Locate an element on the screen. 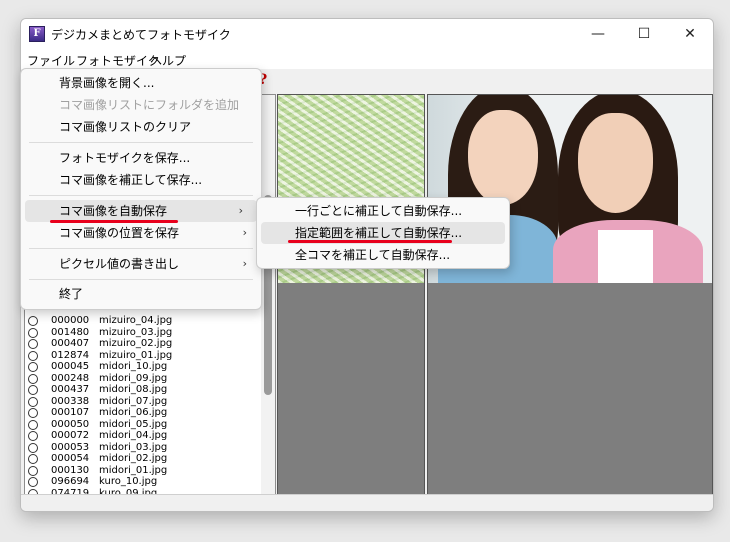 The height and width of the screenshot is (542, 730). list-item: 000072 midori_04.jpg is located at coordinates (143, 436).